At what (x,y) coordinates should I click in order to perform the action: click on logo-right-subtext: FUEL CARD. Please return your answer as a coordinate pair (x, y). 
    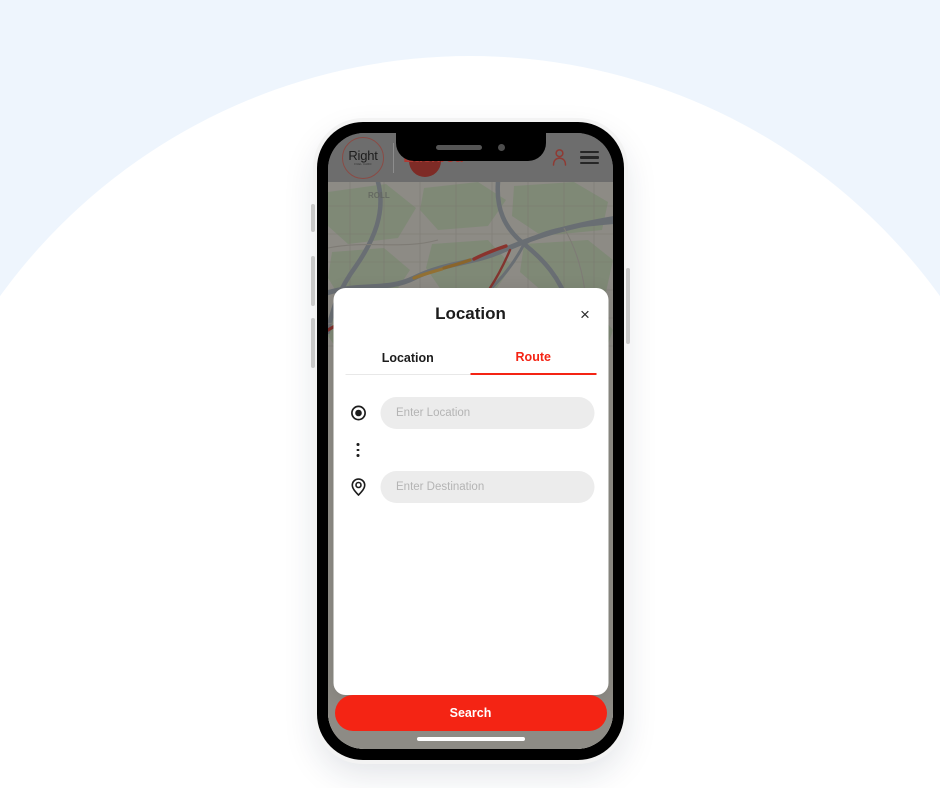
    Looking at the image, I should click on (363, 165).